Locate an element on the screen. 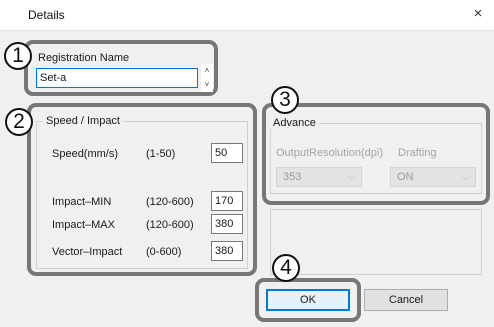  callout-number-4: 4 is located at coordinates (286, 268).